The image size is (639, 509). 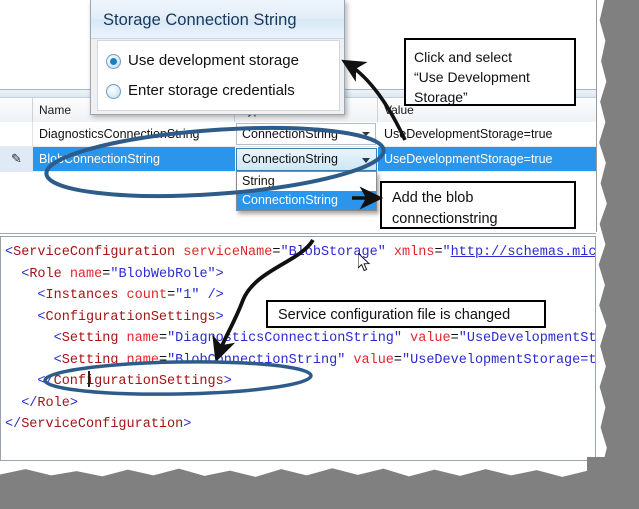 I want to click on code-line: </Role>, so click(x=49, y=403).